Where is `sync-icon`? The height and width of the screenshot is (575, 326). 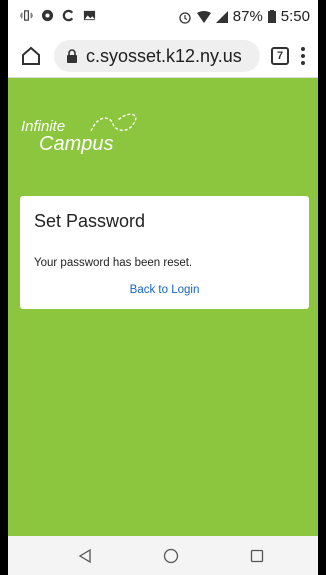
sync-icon is located at coordinates (68, 15).